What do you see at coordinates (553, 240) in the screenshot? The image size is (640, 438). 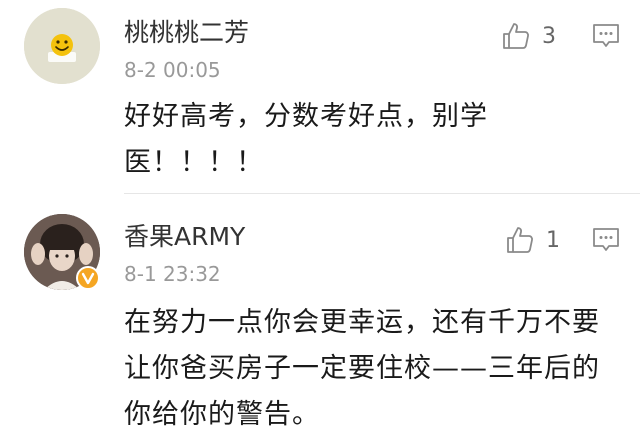 I see `like-count: 1` at bounding box center [553, 240].